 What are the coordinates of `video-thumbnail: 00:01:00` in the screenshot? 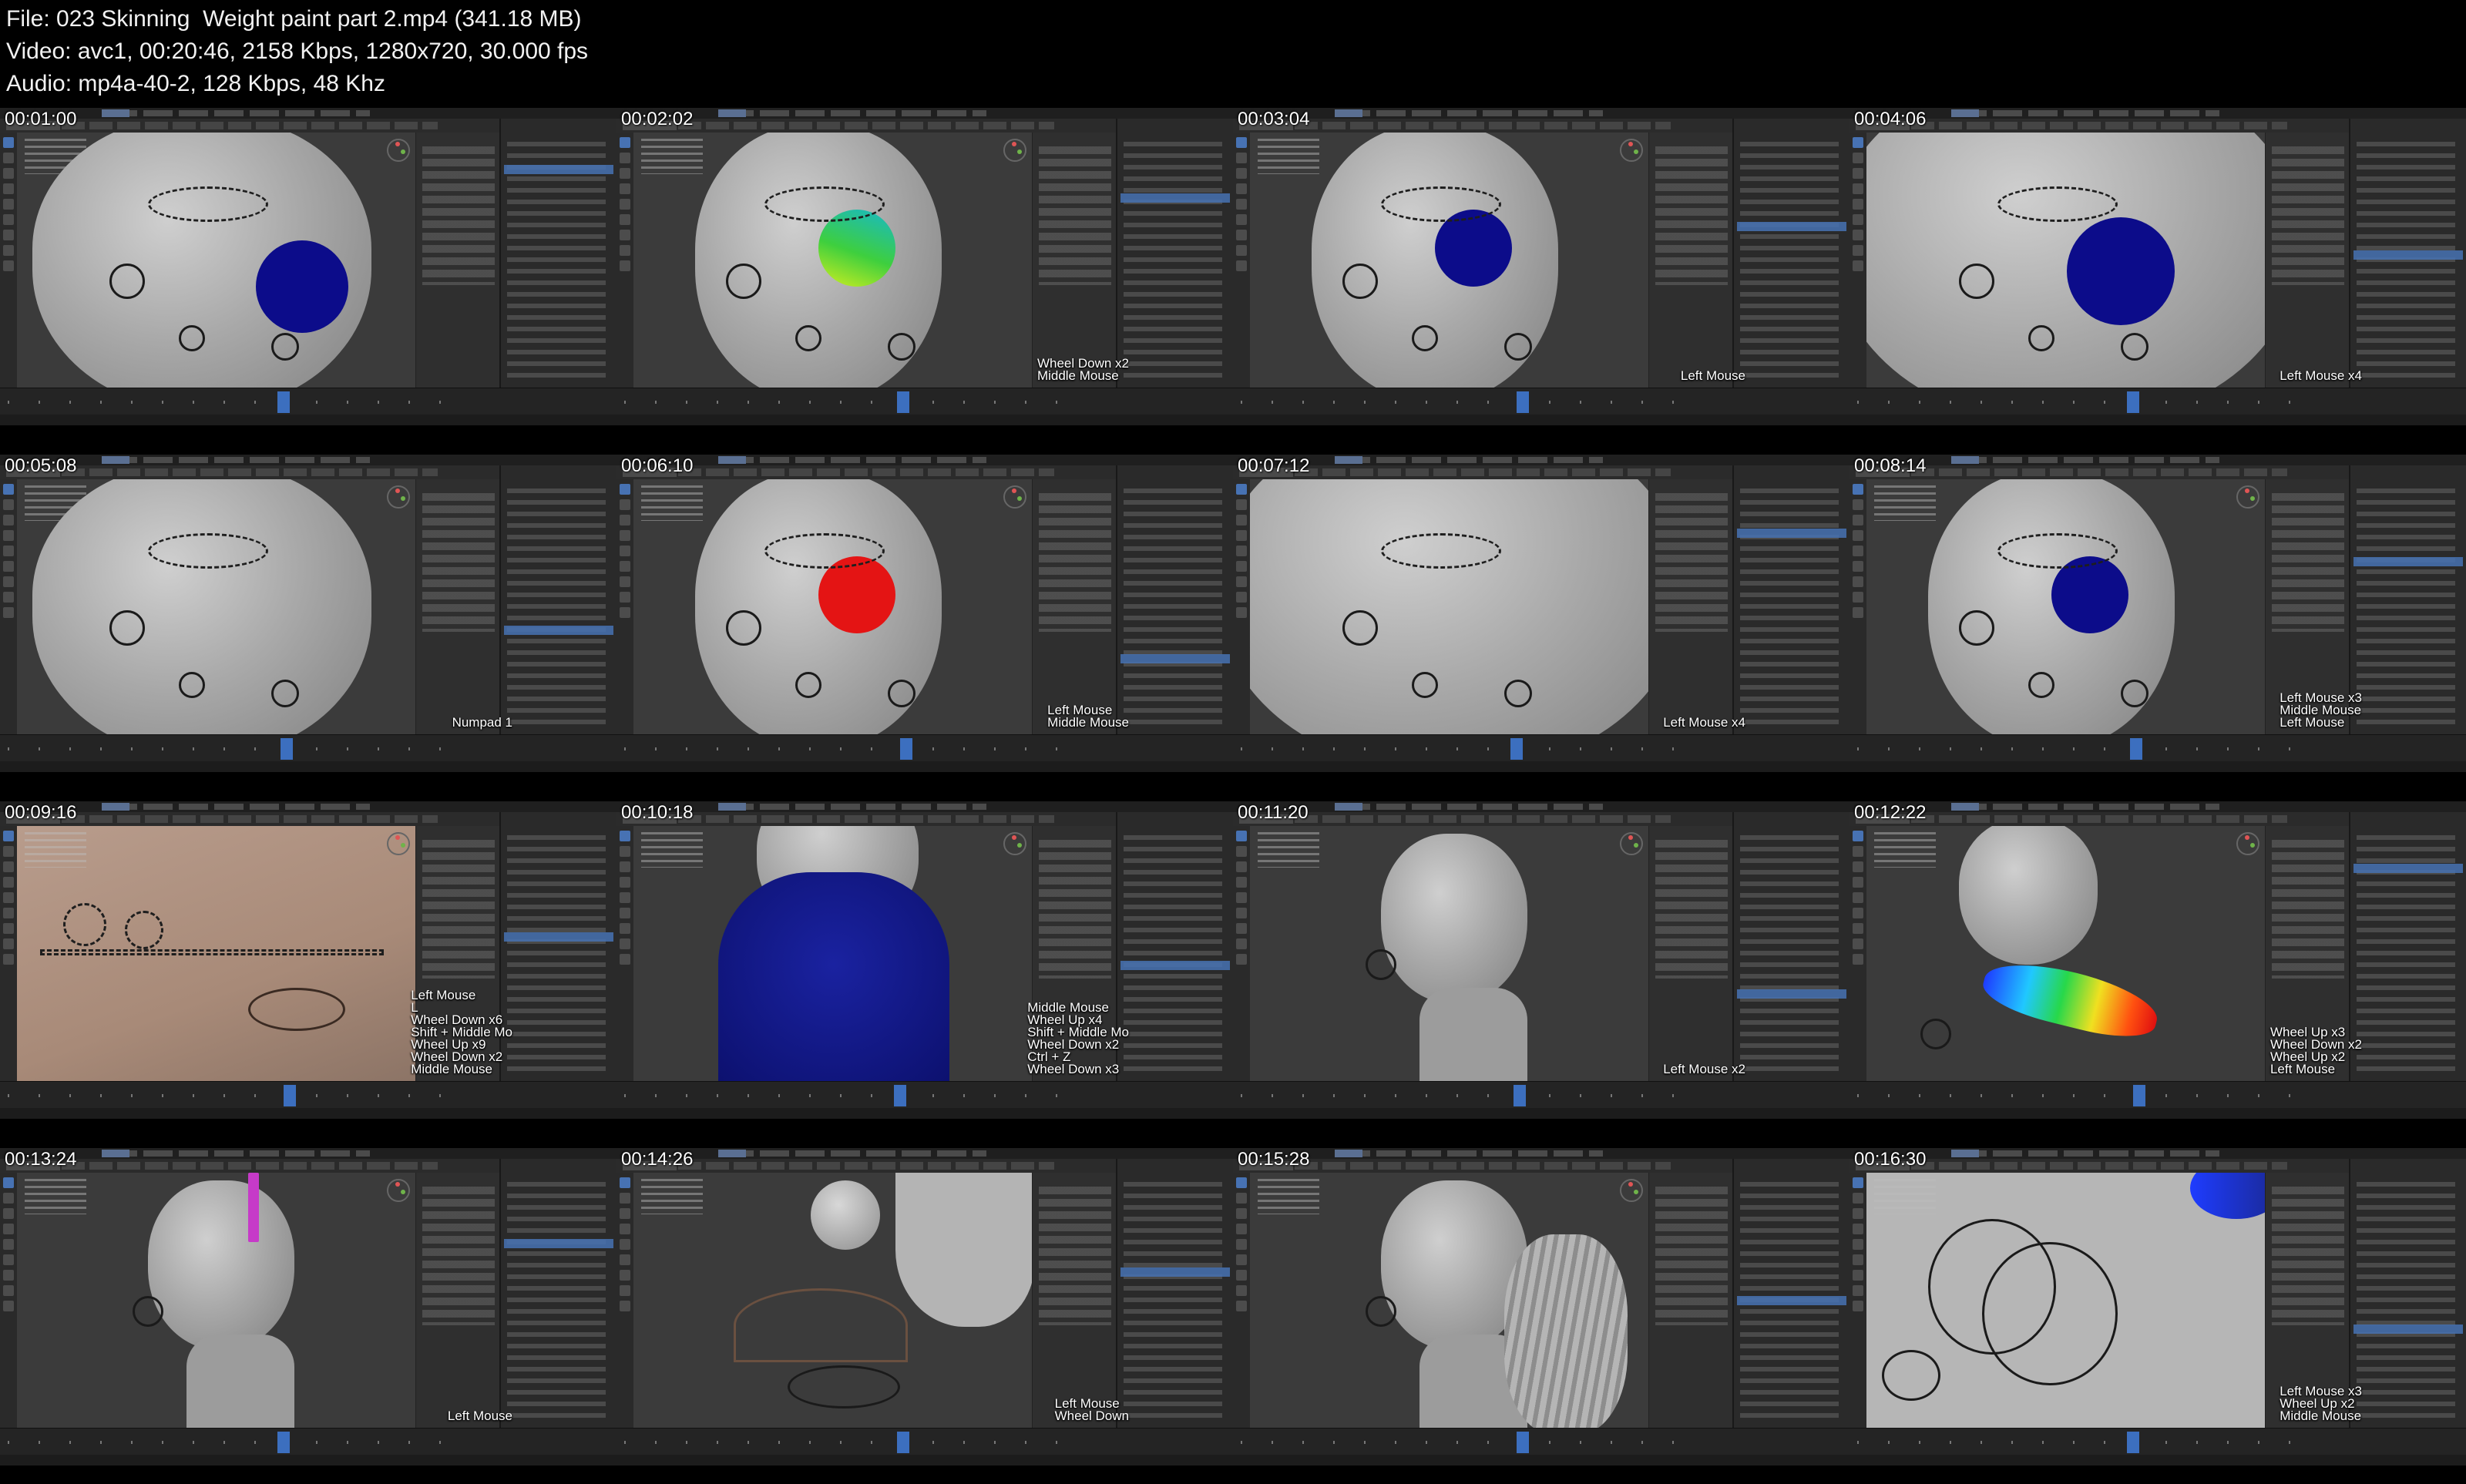 It's located at (308, 266).